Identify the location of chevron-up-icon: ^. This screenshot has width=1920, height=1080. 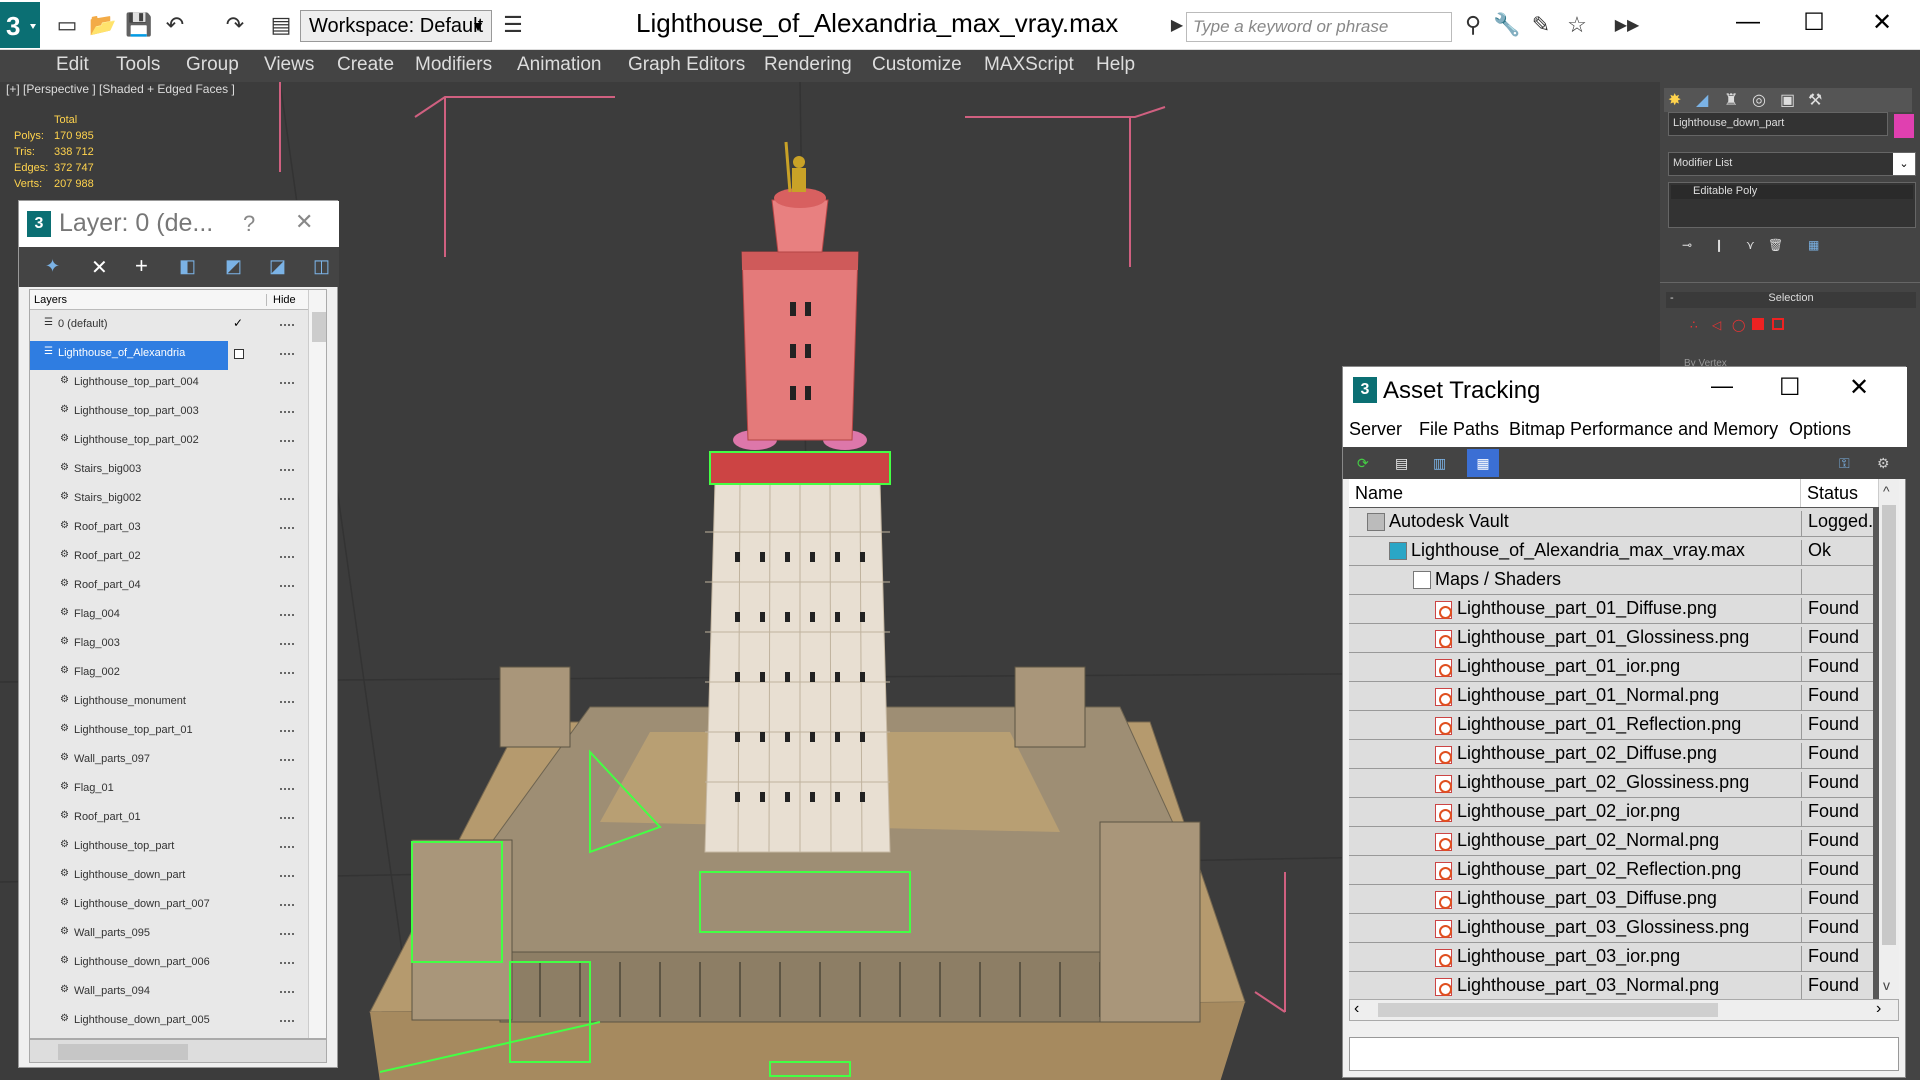
(1886, 491).